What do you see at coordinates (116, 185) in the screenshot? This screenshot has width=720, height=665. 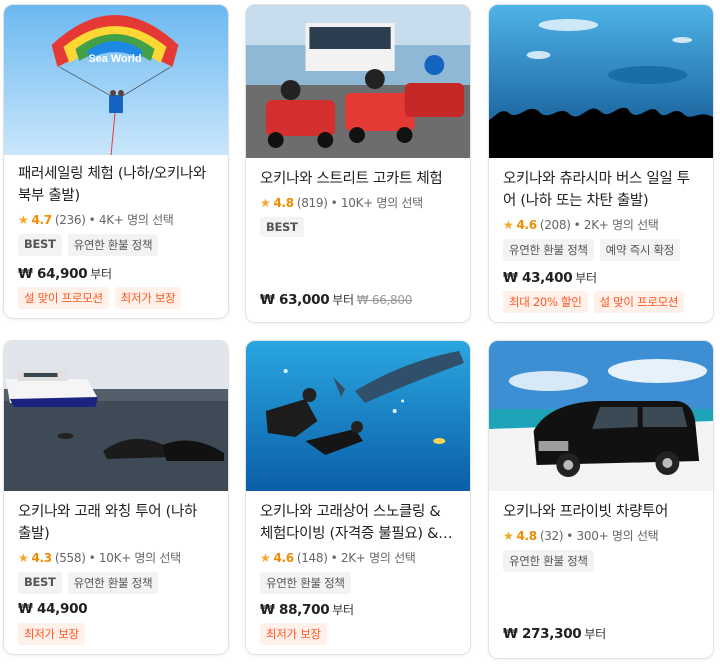 I see `activity-title: 패러세일링 체험 (나하/오키나와 북부 출발)` at bounding box center [116, 185].